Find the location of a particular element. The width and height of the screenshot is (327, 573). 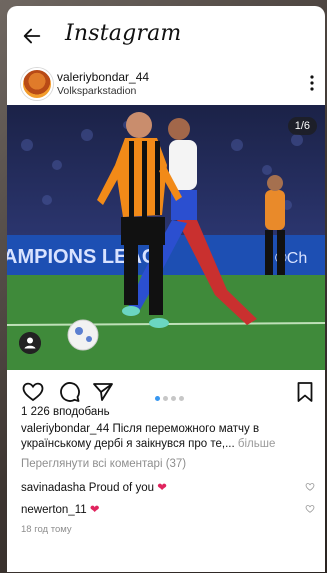

carousel-indicator is located at coordinates (171, 394).